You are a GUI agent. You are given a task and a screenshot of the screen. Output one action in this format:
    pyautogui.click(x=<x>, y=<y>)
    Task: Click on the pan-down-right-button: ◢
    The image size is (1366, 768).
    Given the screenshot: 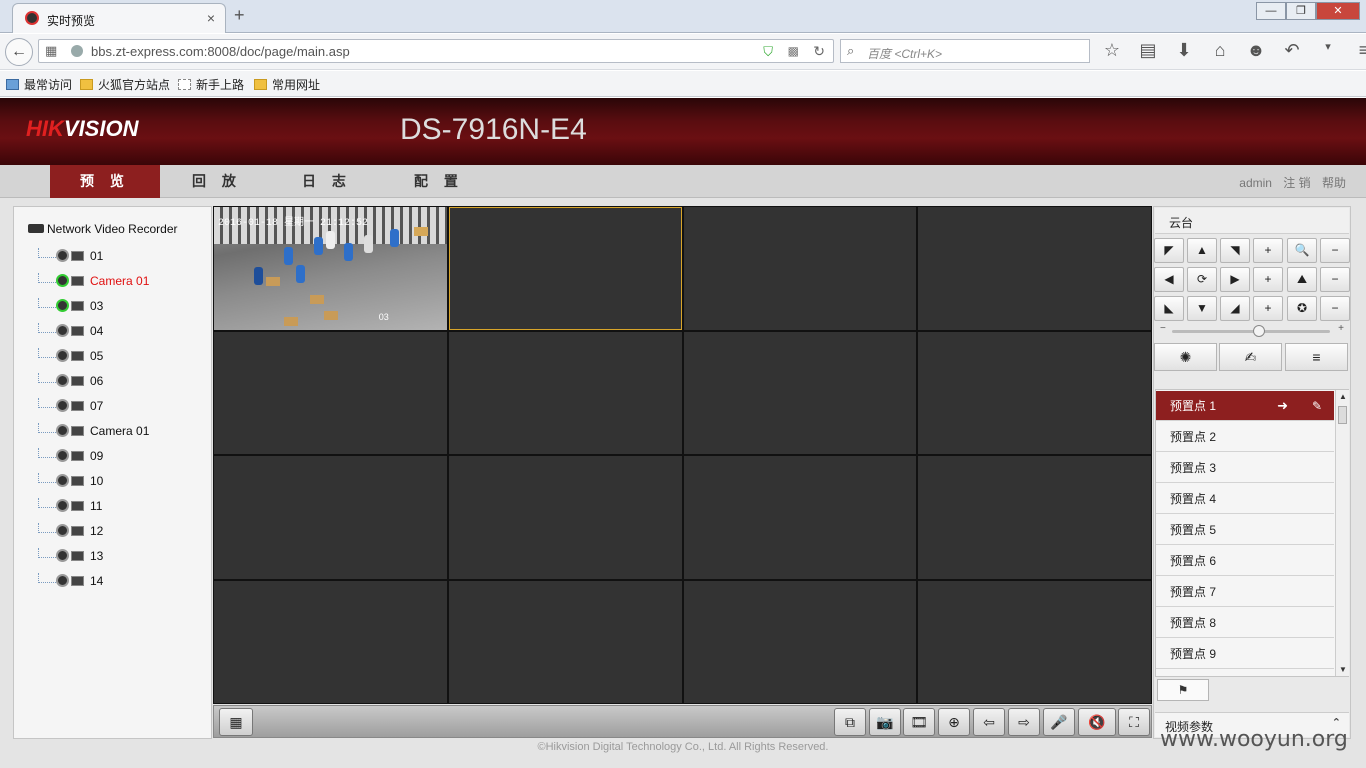 What is the action you would take?
    pyautogui.click(x=1235, y=308)
    